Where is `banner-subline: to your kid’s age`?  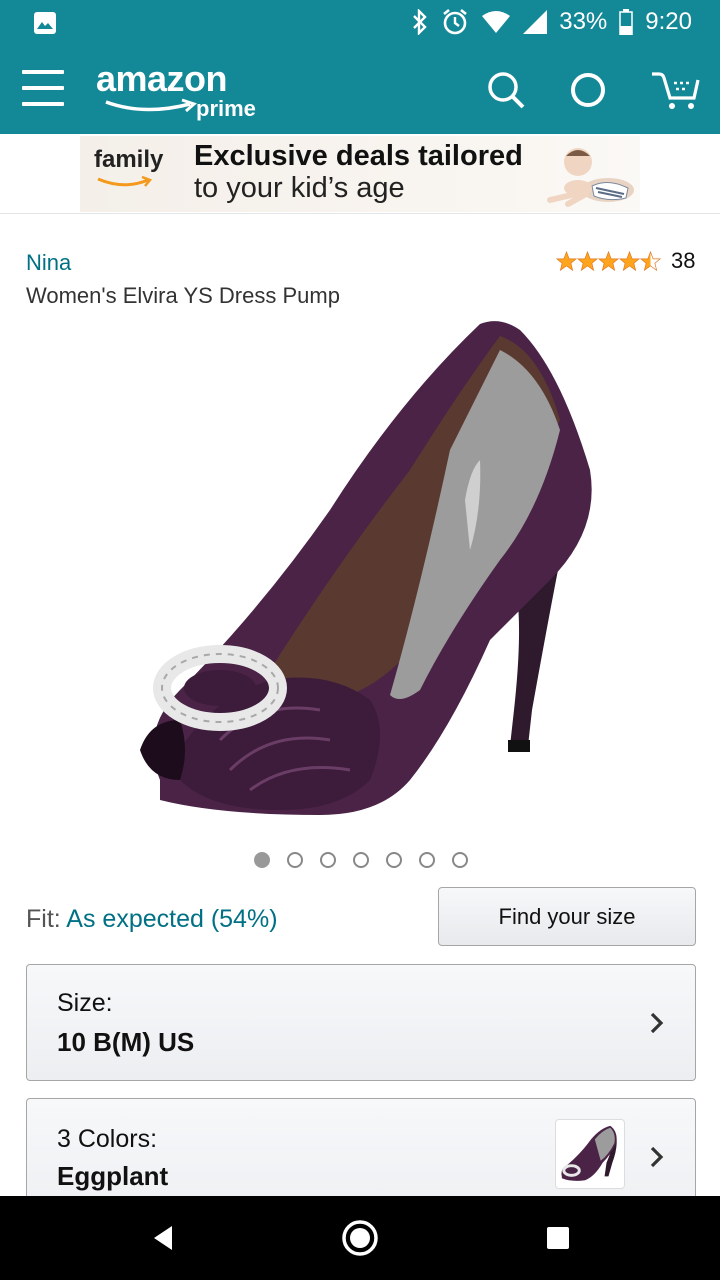
banner-subline: to your kid’s age is located at coordinates (299, 188).